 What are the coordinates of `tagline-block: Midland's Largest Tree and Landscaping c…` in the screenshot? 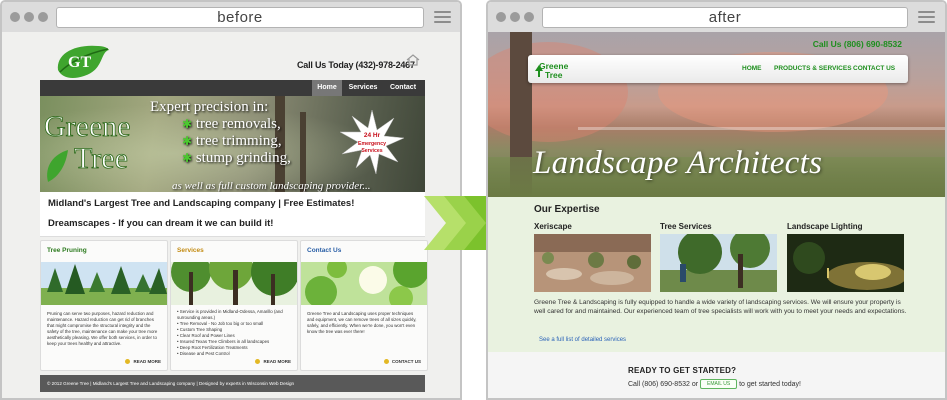 It's located at (232, 214).